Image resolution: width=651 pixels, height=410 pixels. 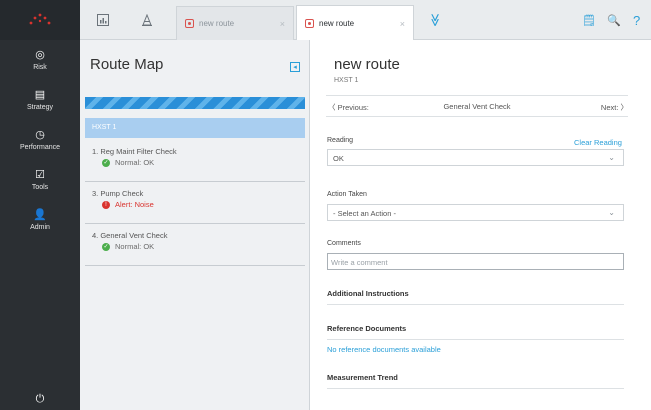 What do you see at coordinates (195, 103) in the screenshot?
I see `route-progress-bar` at bounding box center [195, 103].